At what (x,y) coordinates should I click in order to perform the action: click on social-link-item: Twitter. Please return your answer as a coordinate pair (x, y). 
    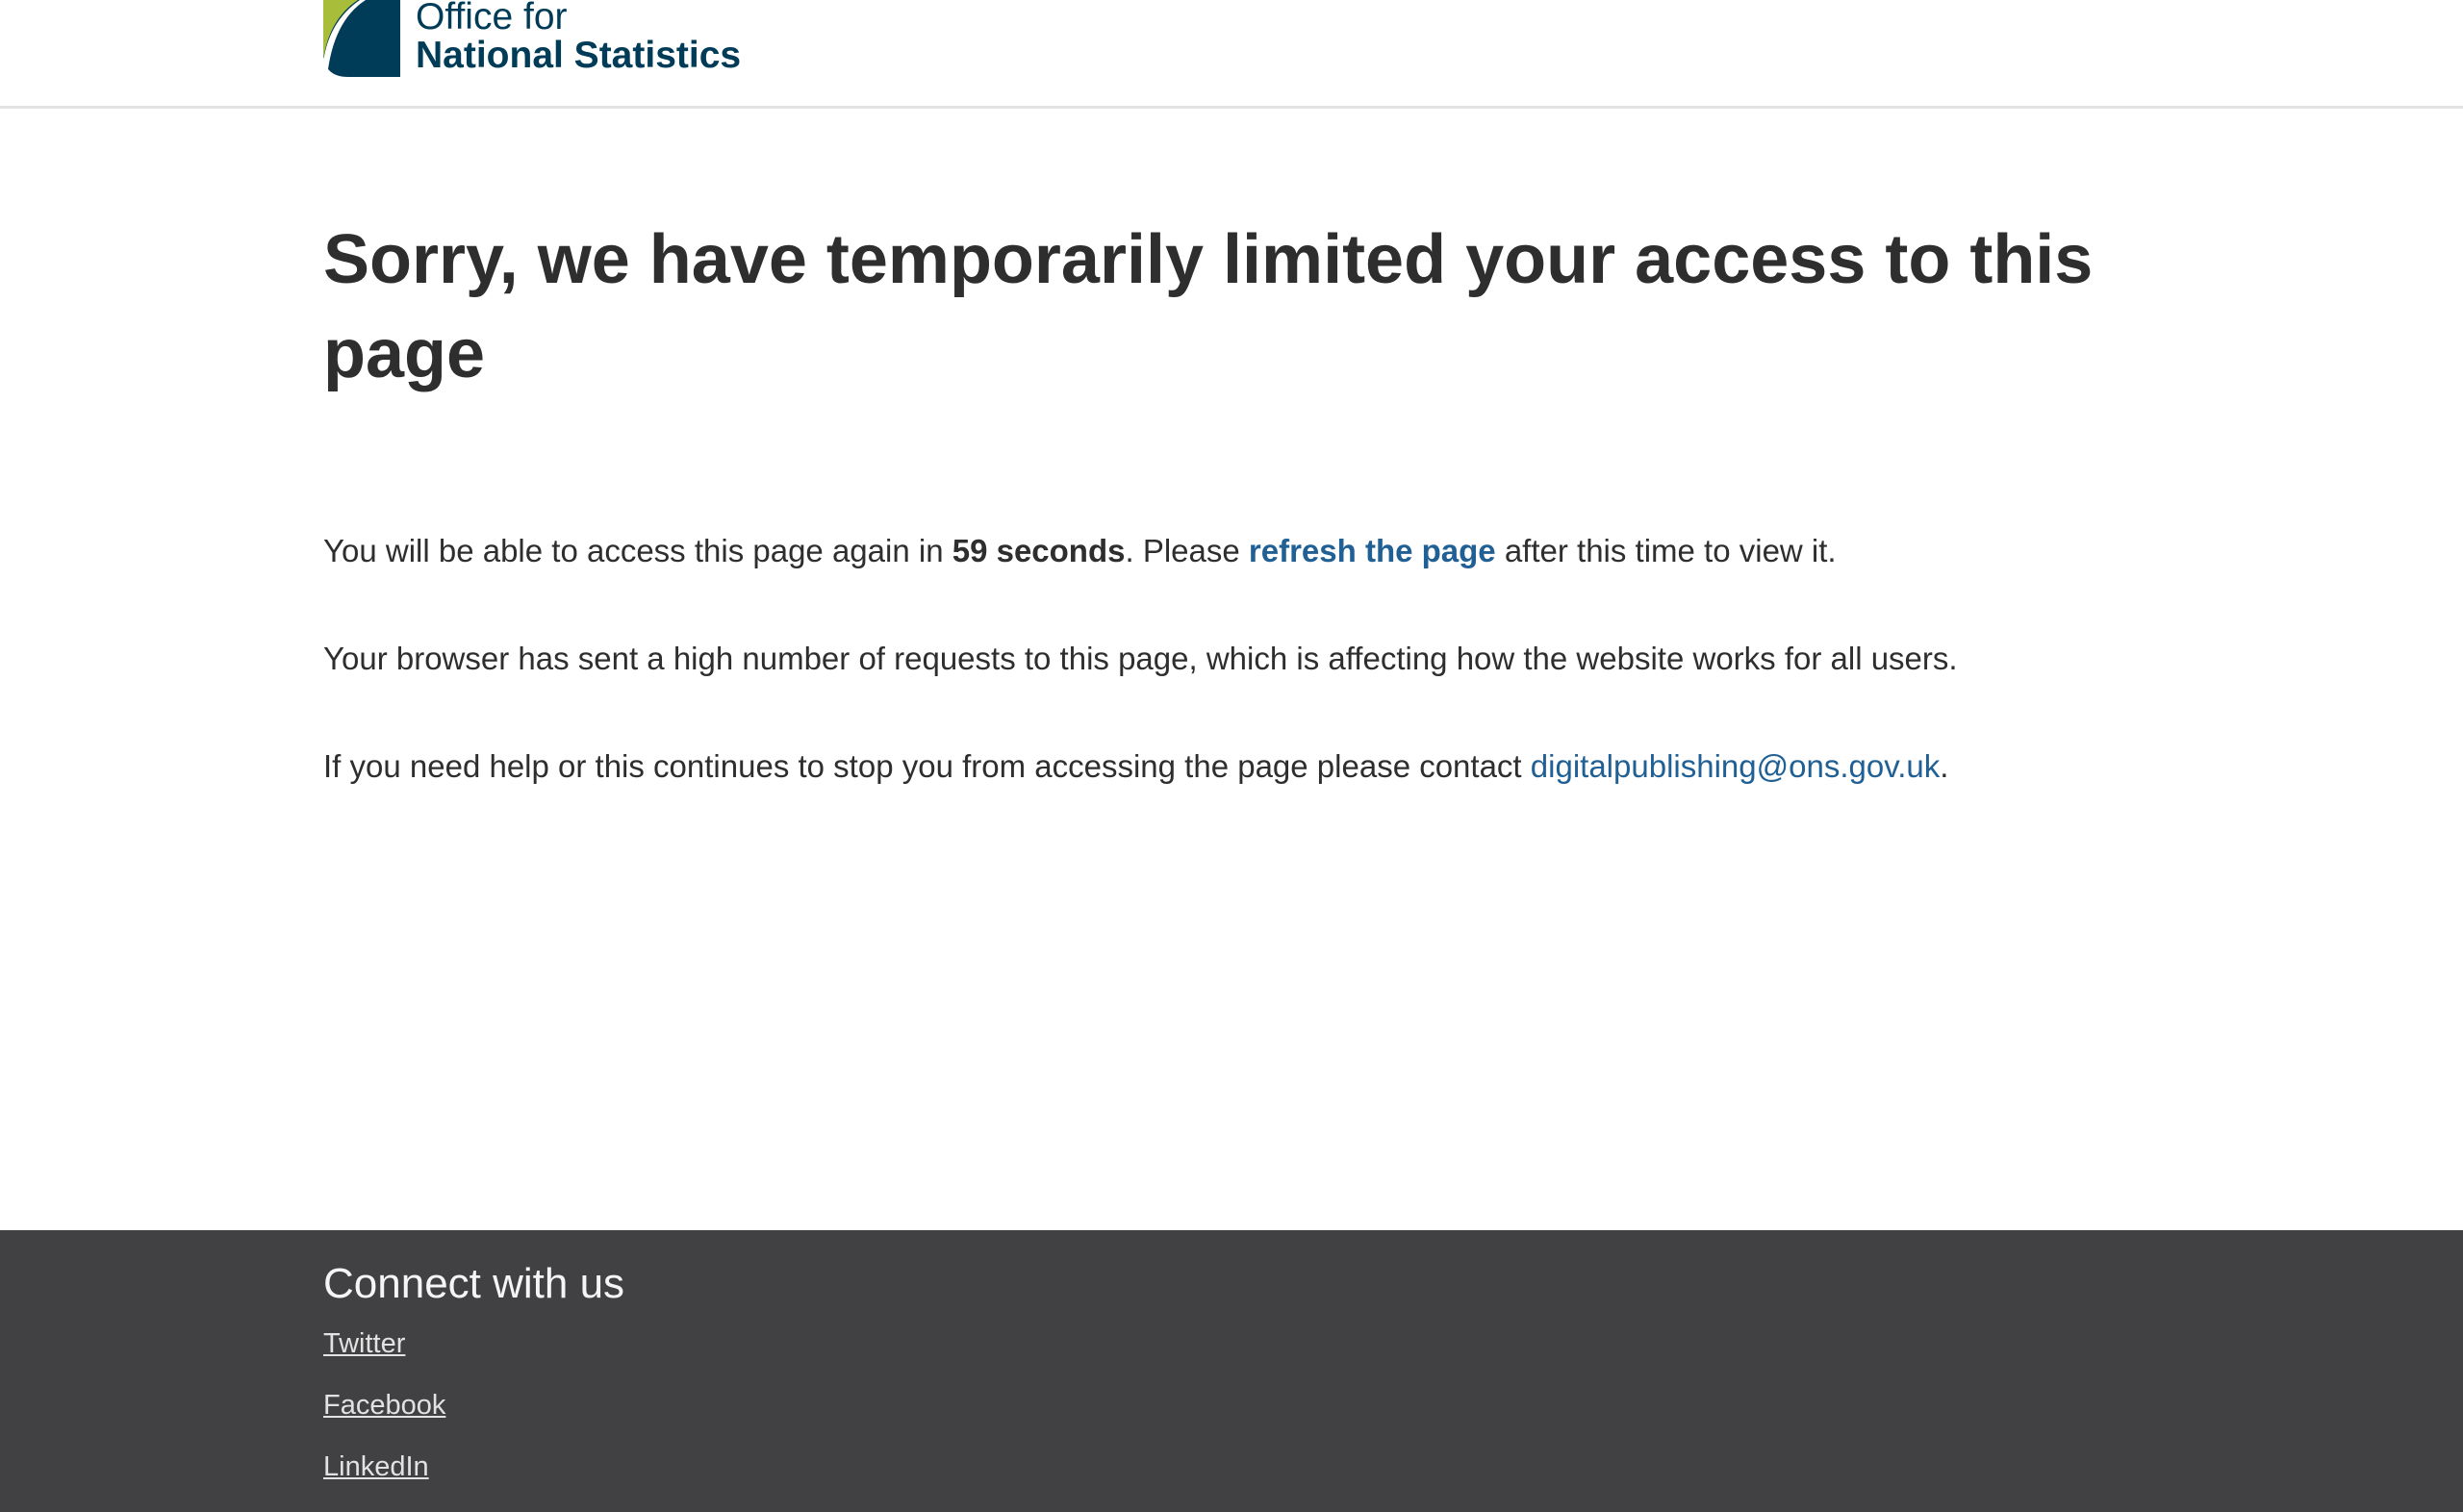
    Looking at the image, I should click on (1393, 1344).